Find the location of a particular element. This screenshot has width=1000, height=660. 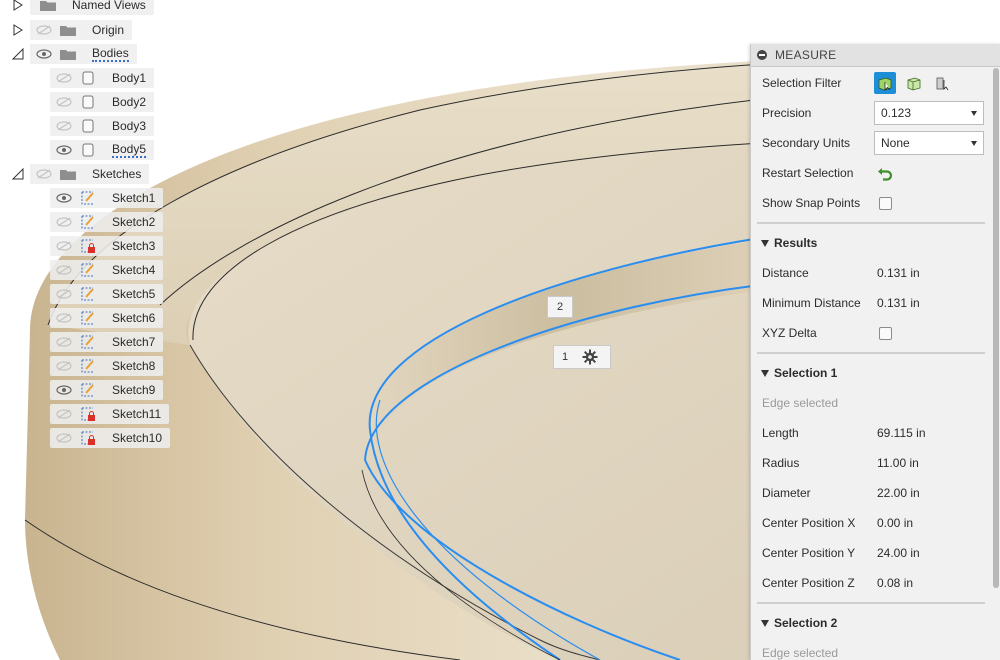

tree-item-named-views: Named Views is located at coordinates (92, 7).